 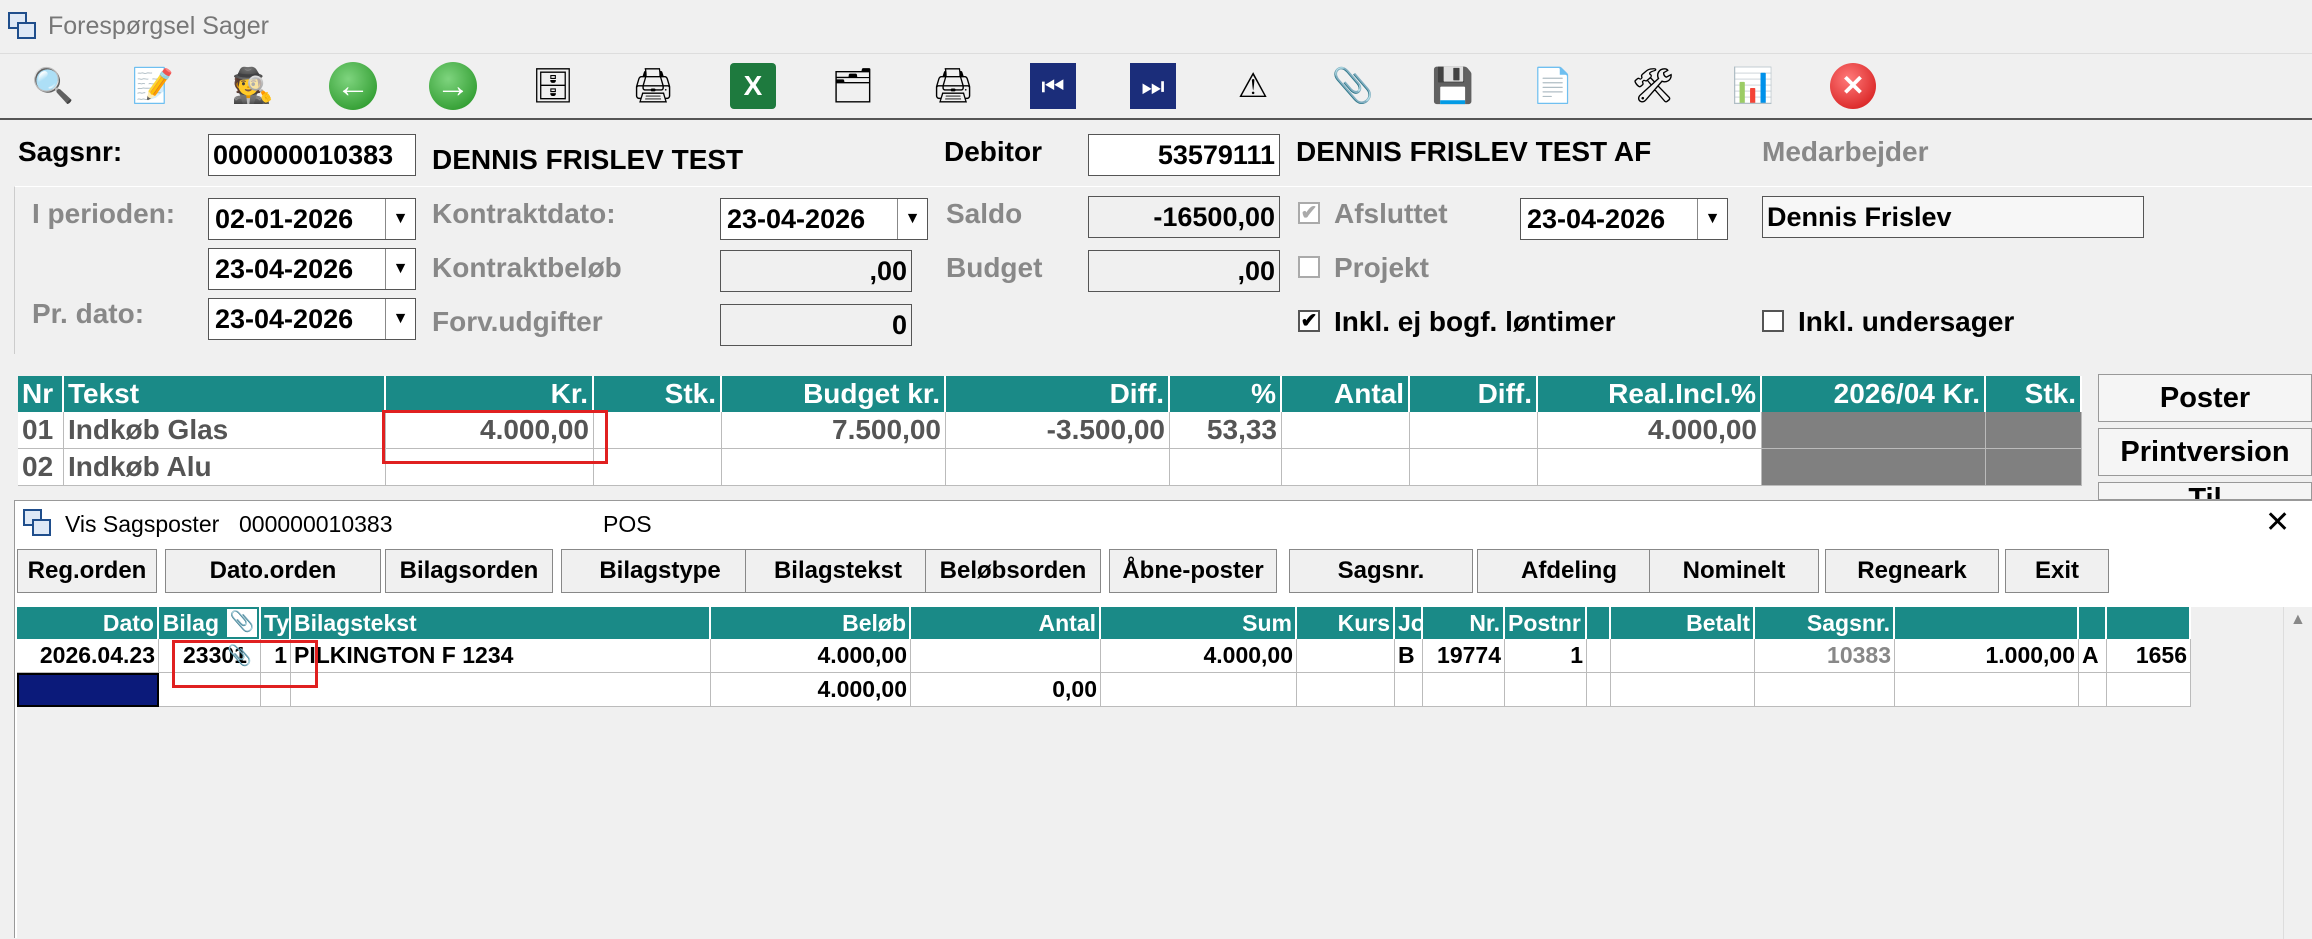 What do you see at coordinates (225, 394) in the screenshot?
I see `col-header: Tekst` at bounding box center [225, 394].